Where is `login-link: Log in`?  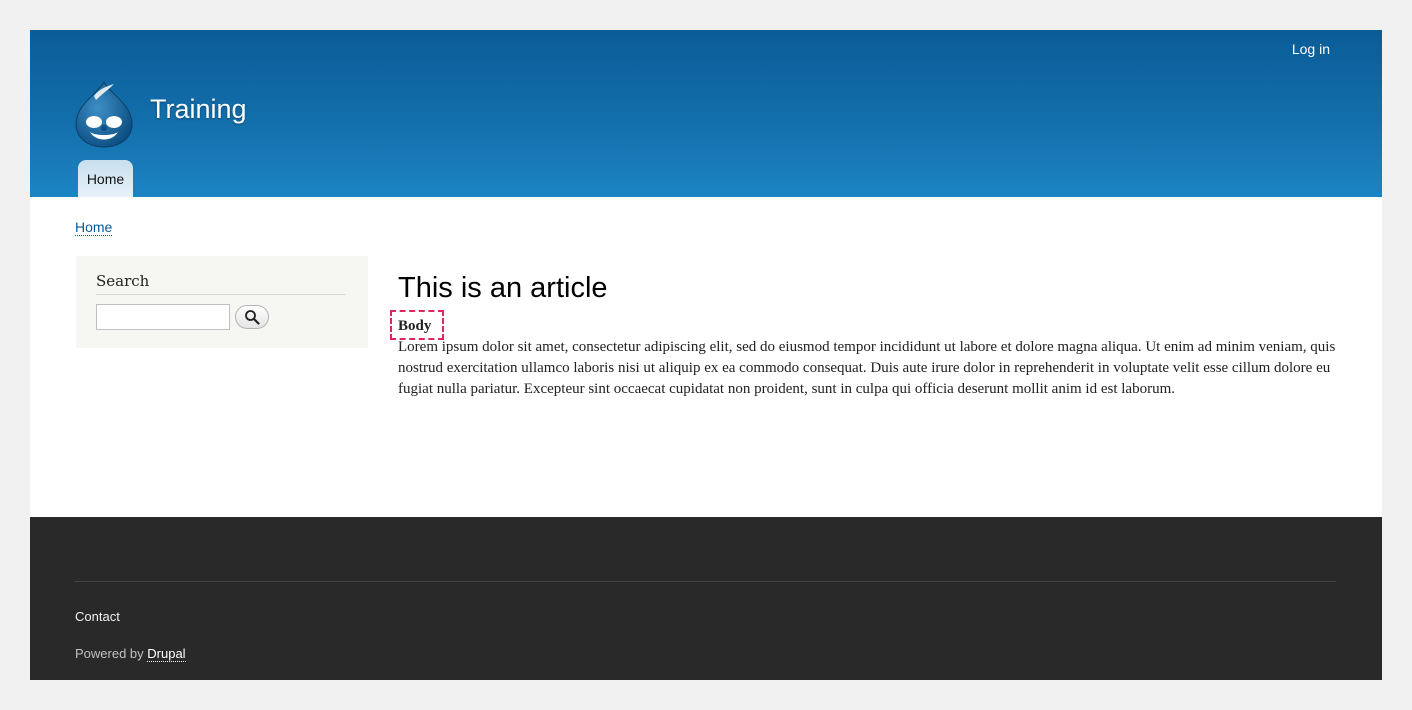
login-link: Log in is located at coordinates (1311, 49).